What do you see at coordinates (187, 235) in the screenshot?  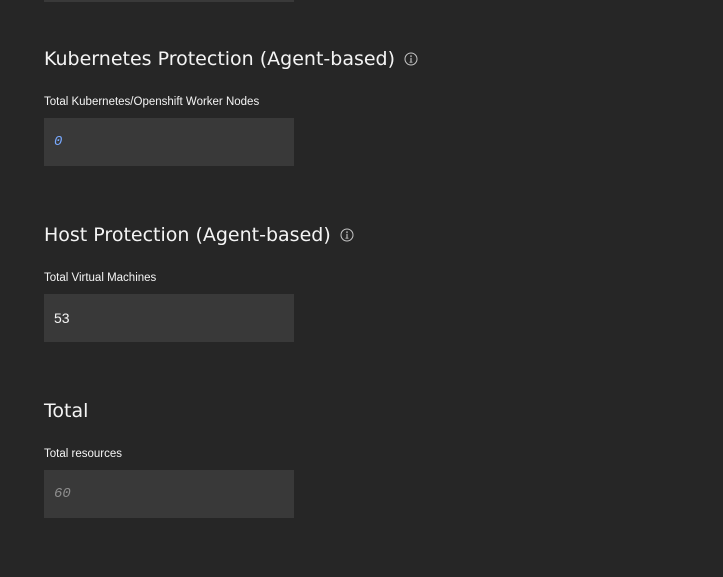 I see `host-protection-title: Host Protection (Agent-based)` at bounding box center [187, 235].